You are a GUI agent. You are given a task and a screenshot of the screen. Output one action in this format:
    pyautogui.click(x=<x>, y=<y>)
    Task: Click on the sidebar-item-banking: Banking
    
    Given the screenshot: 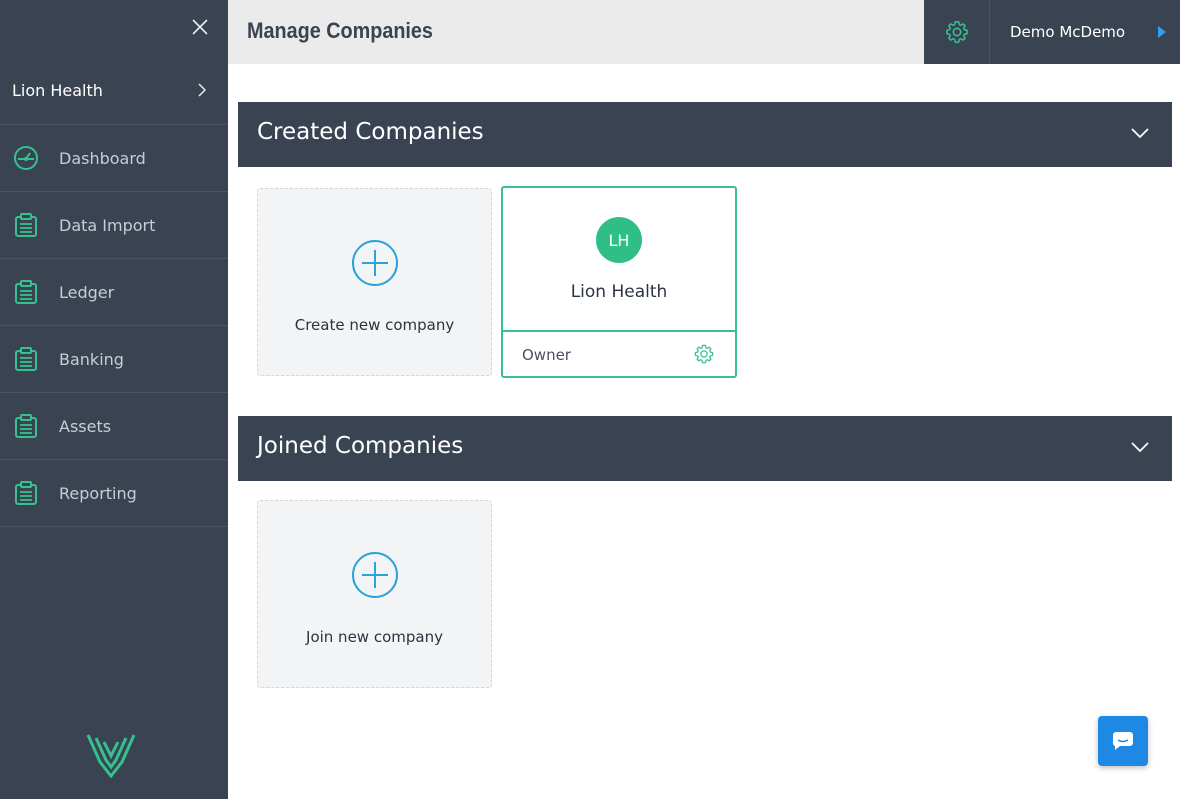 What is the action you would take?
    pyautogui.click(x=114, y=359)
    